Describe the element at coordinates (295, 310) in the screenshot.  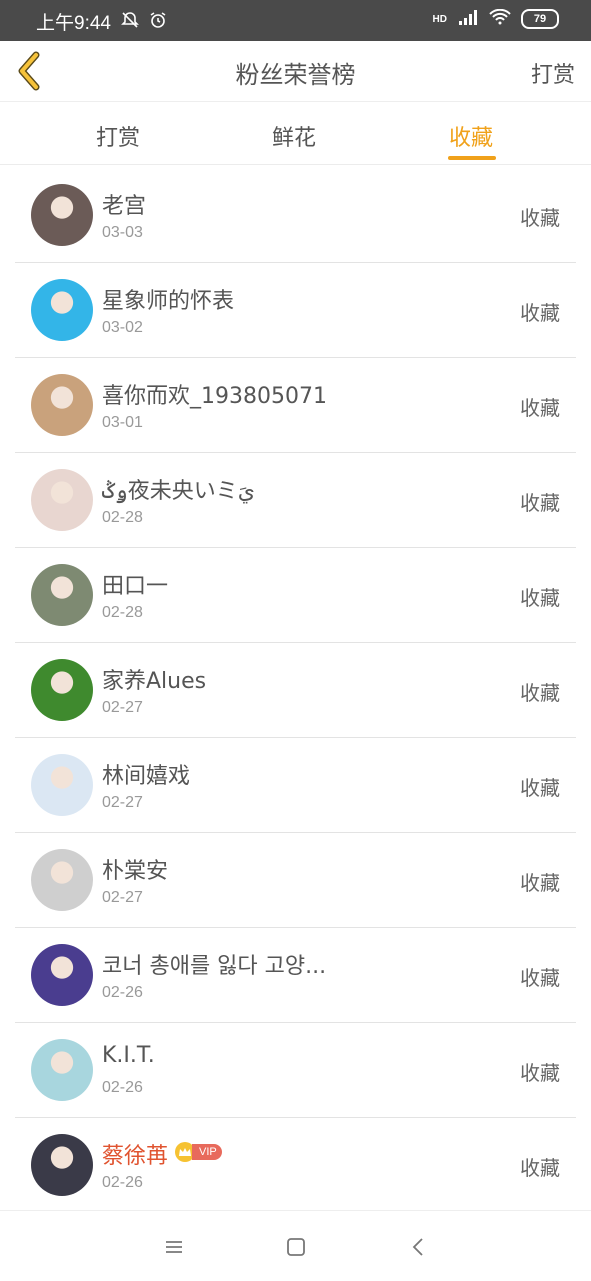
I see `list-item: 星象师的怀表 03-02 收藏` at that location.